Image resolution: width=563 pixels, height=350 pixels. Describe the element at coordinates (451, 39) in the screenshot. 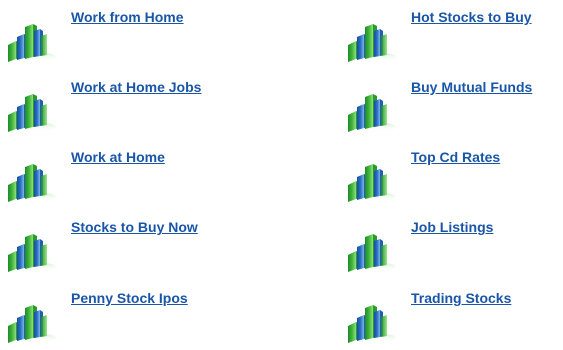

I see `link-item: Hot Stocks to Buy` at that location.